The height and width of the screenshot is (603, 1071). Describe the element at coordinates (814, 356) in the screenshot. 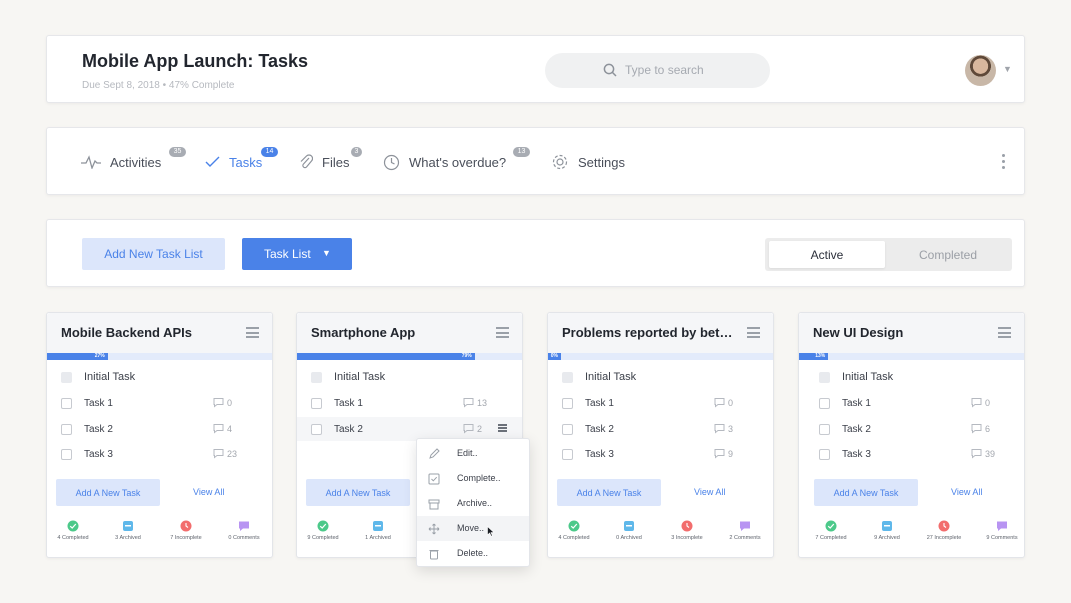

I see `progress-fill: 13%` at that location.